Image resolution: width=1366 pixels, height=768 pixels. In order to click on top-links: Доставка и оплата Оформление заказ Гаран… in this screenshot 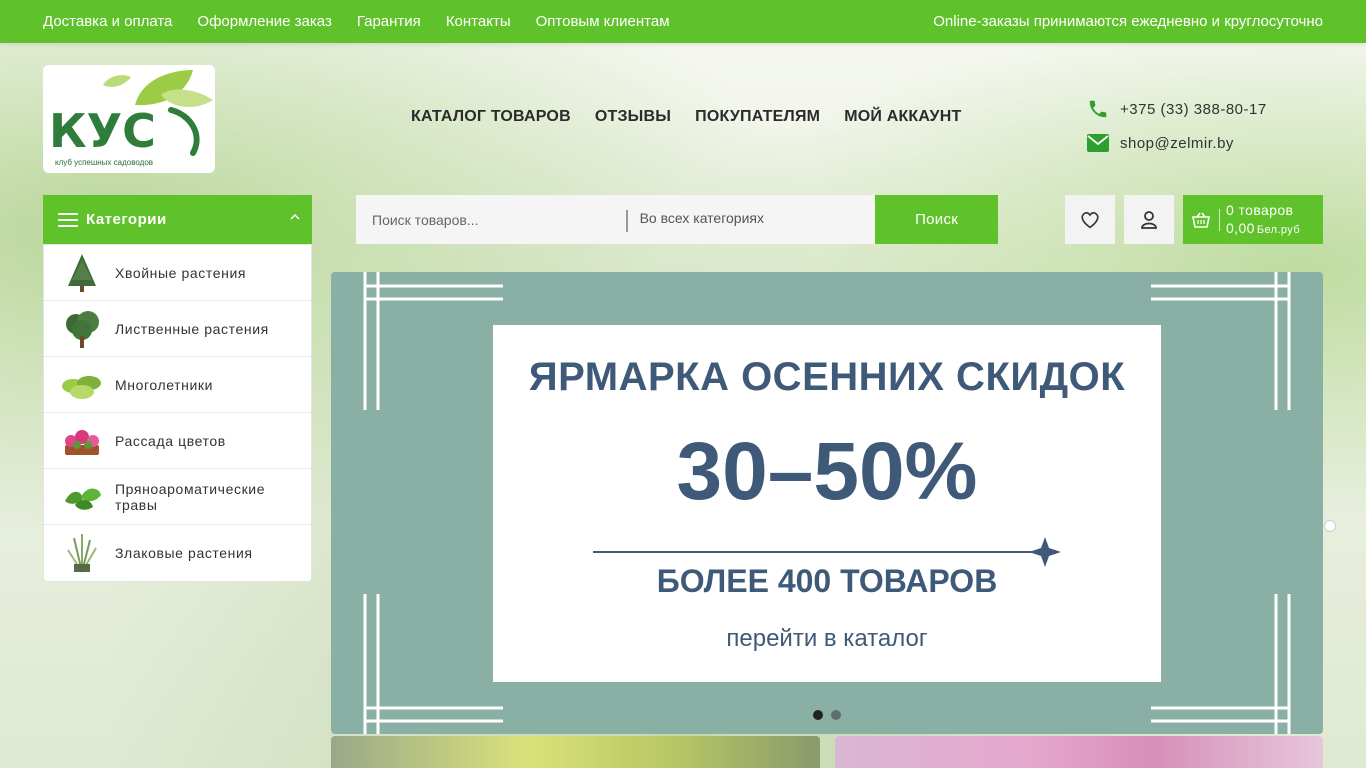, I will do `click(369, 21)`.